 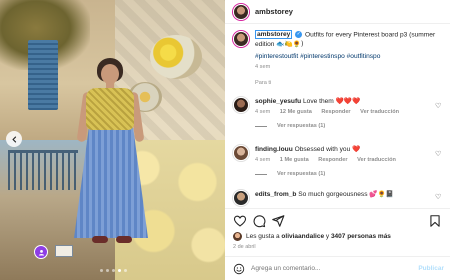 I want to click on publish-button: Publicar, so click(x=431, y=268).